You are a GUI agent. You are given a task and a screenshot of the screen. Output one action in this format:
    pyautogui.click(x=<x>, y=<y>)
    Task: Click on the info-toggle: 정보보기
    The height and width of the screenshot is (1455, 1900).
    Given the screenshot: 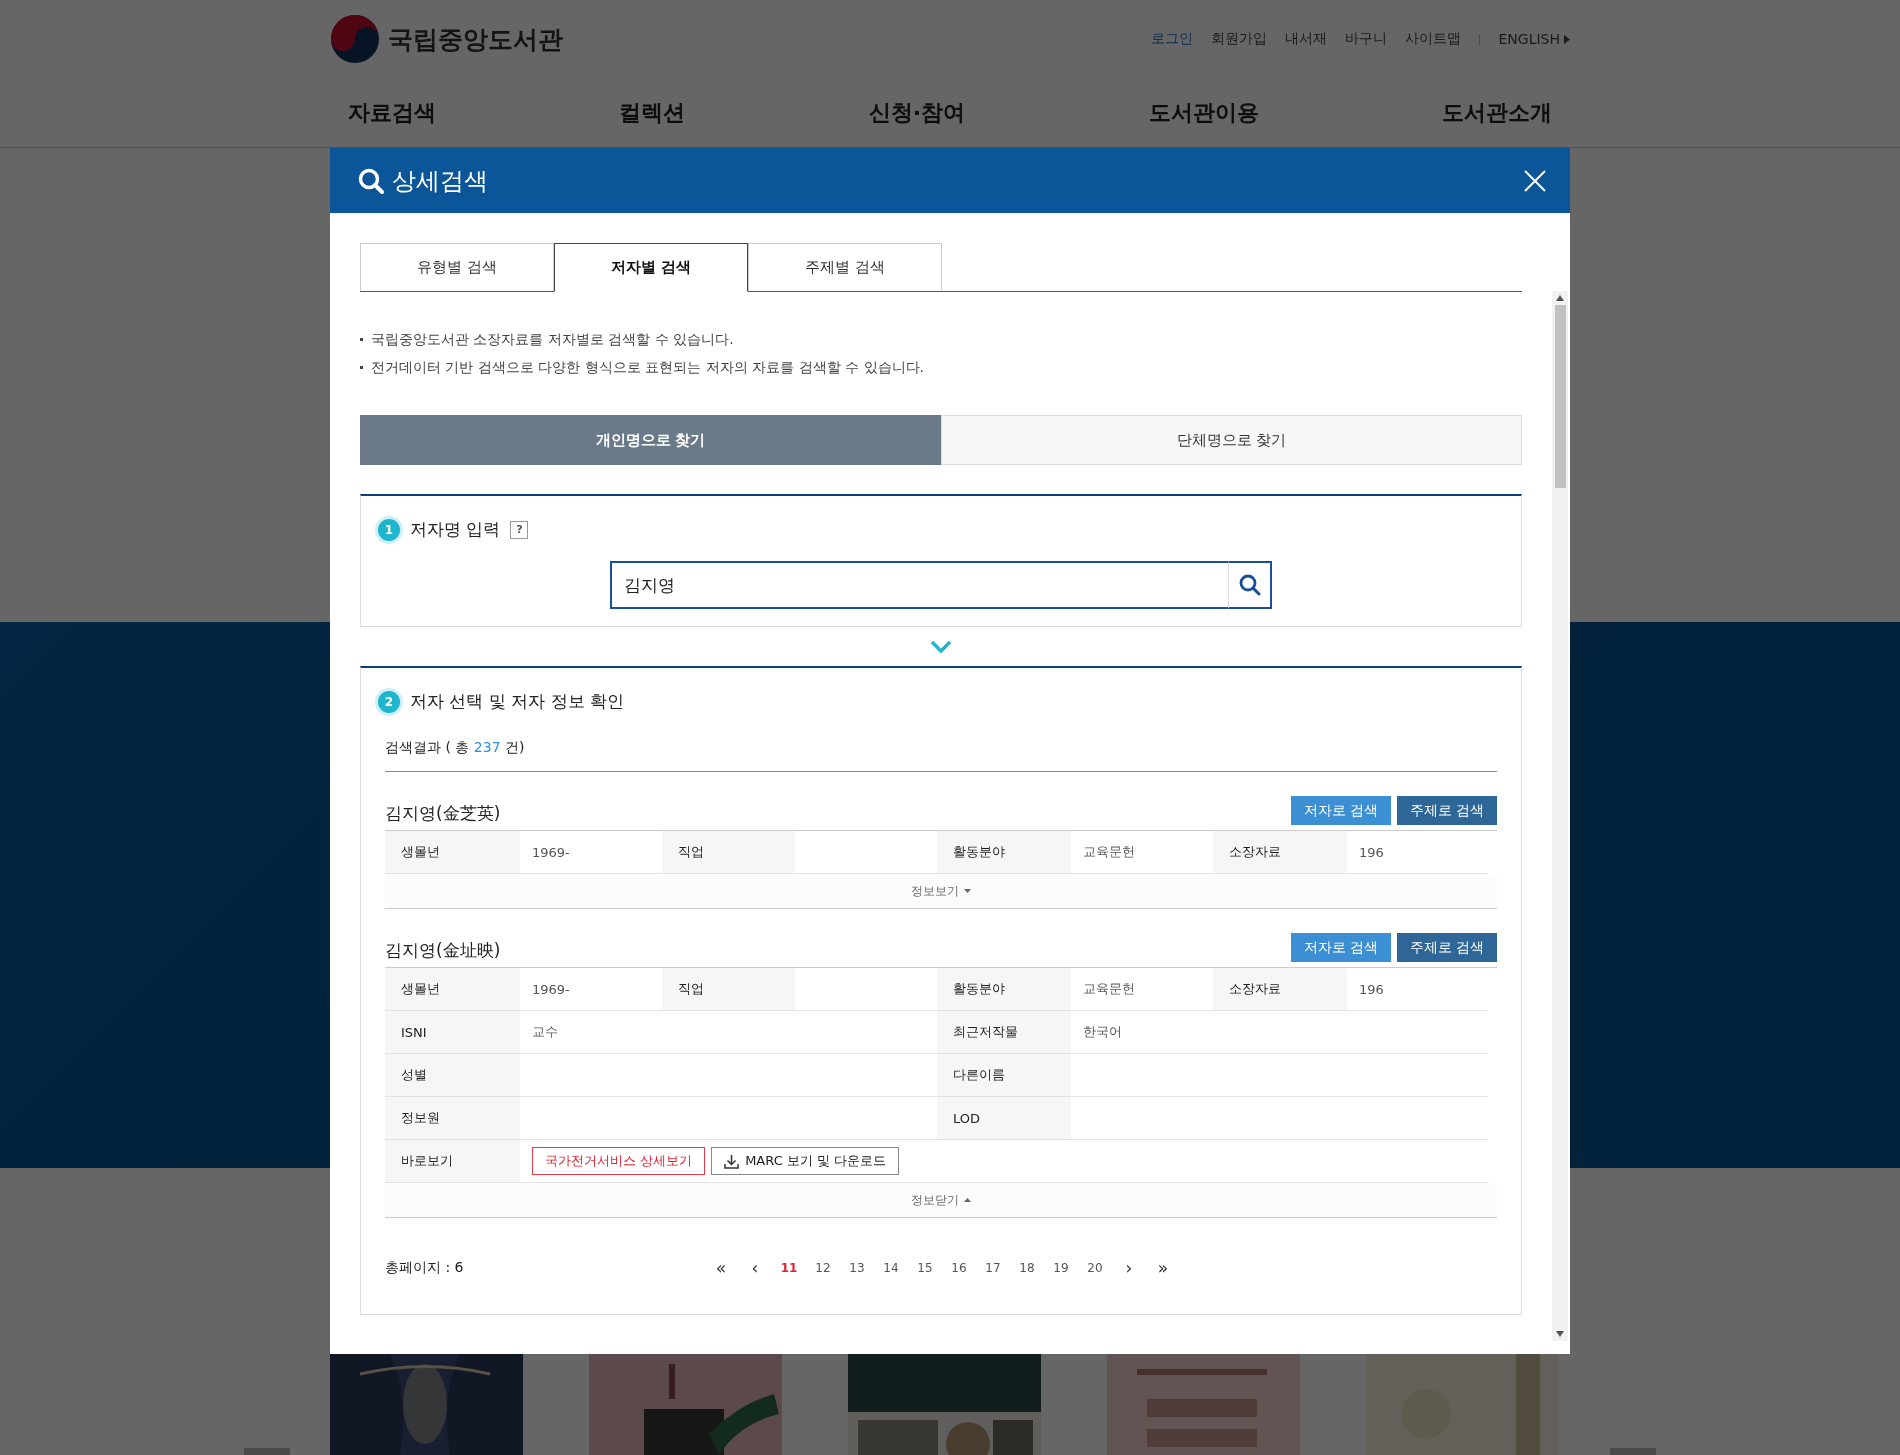 What is the action you would take?
    pyautogui.click(x=941, y=891)
    